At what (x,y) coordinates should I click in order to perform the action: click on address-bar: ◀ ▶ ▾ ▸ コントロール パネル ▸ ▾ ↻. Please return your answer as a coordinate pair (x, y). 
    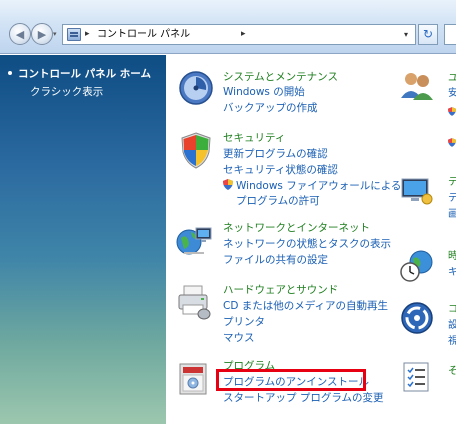
    Looking at the image, I should click on (228, 27).